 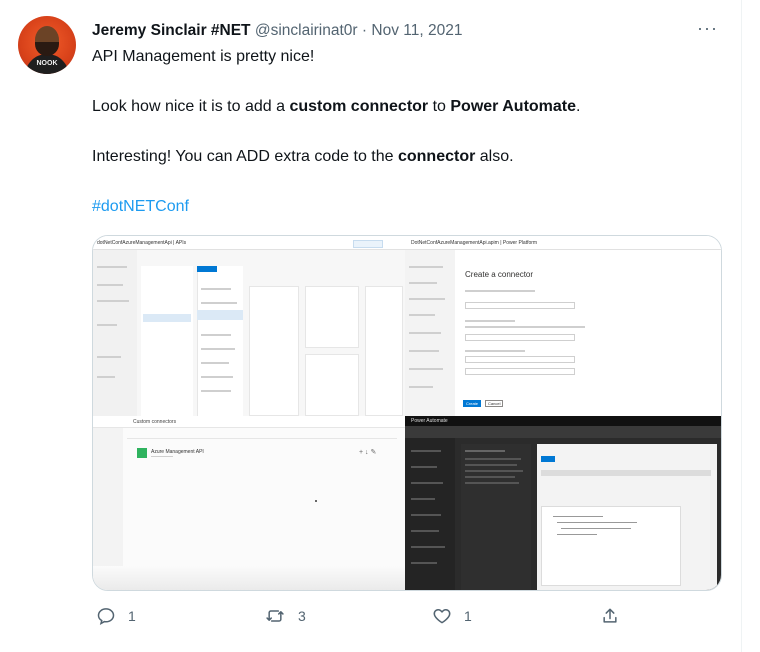 What do you see at coordinates (285, 616) in the screenshot?
I see `retweet-button: 3` at bounding box center [285, 616].